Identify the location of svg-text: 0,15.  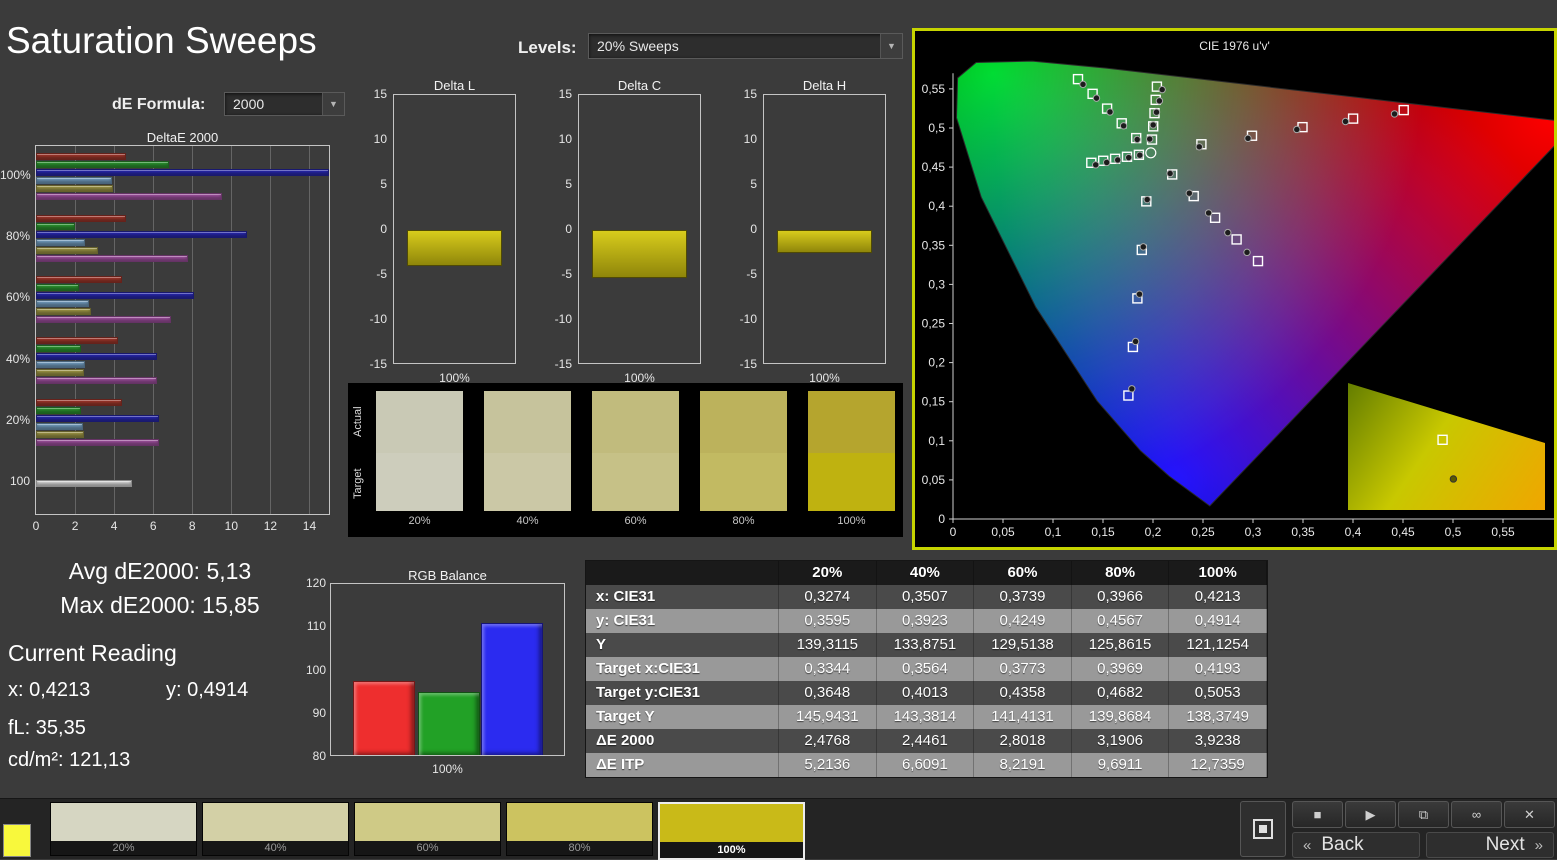
(1103, 532).